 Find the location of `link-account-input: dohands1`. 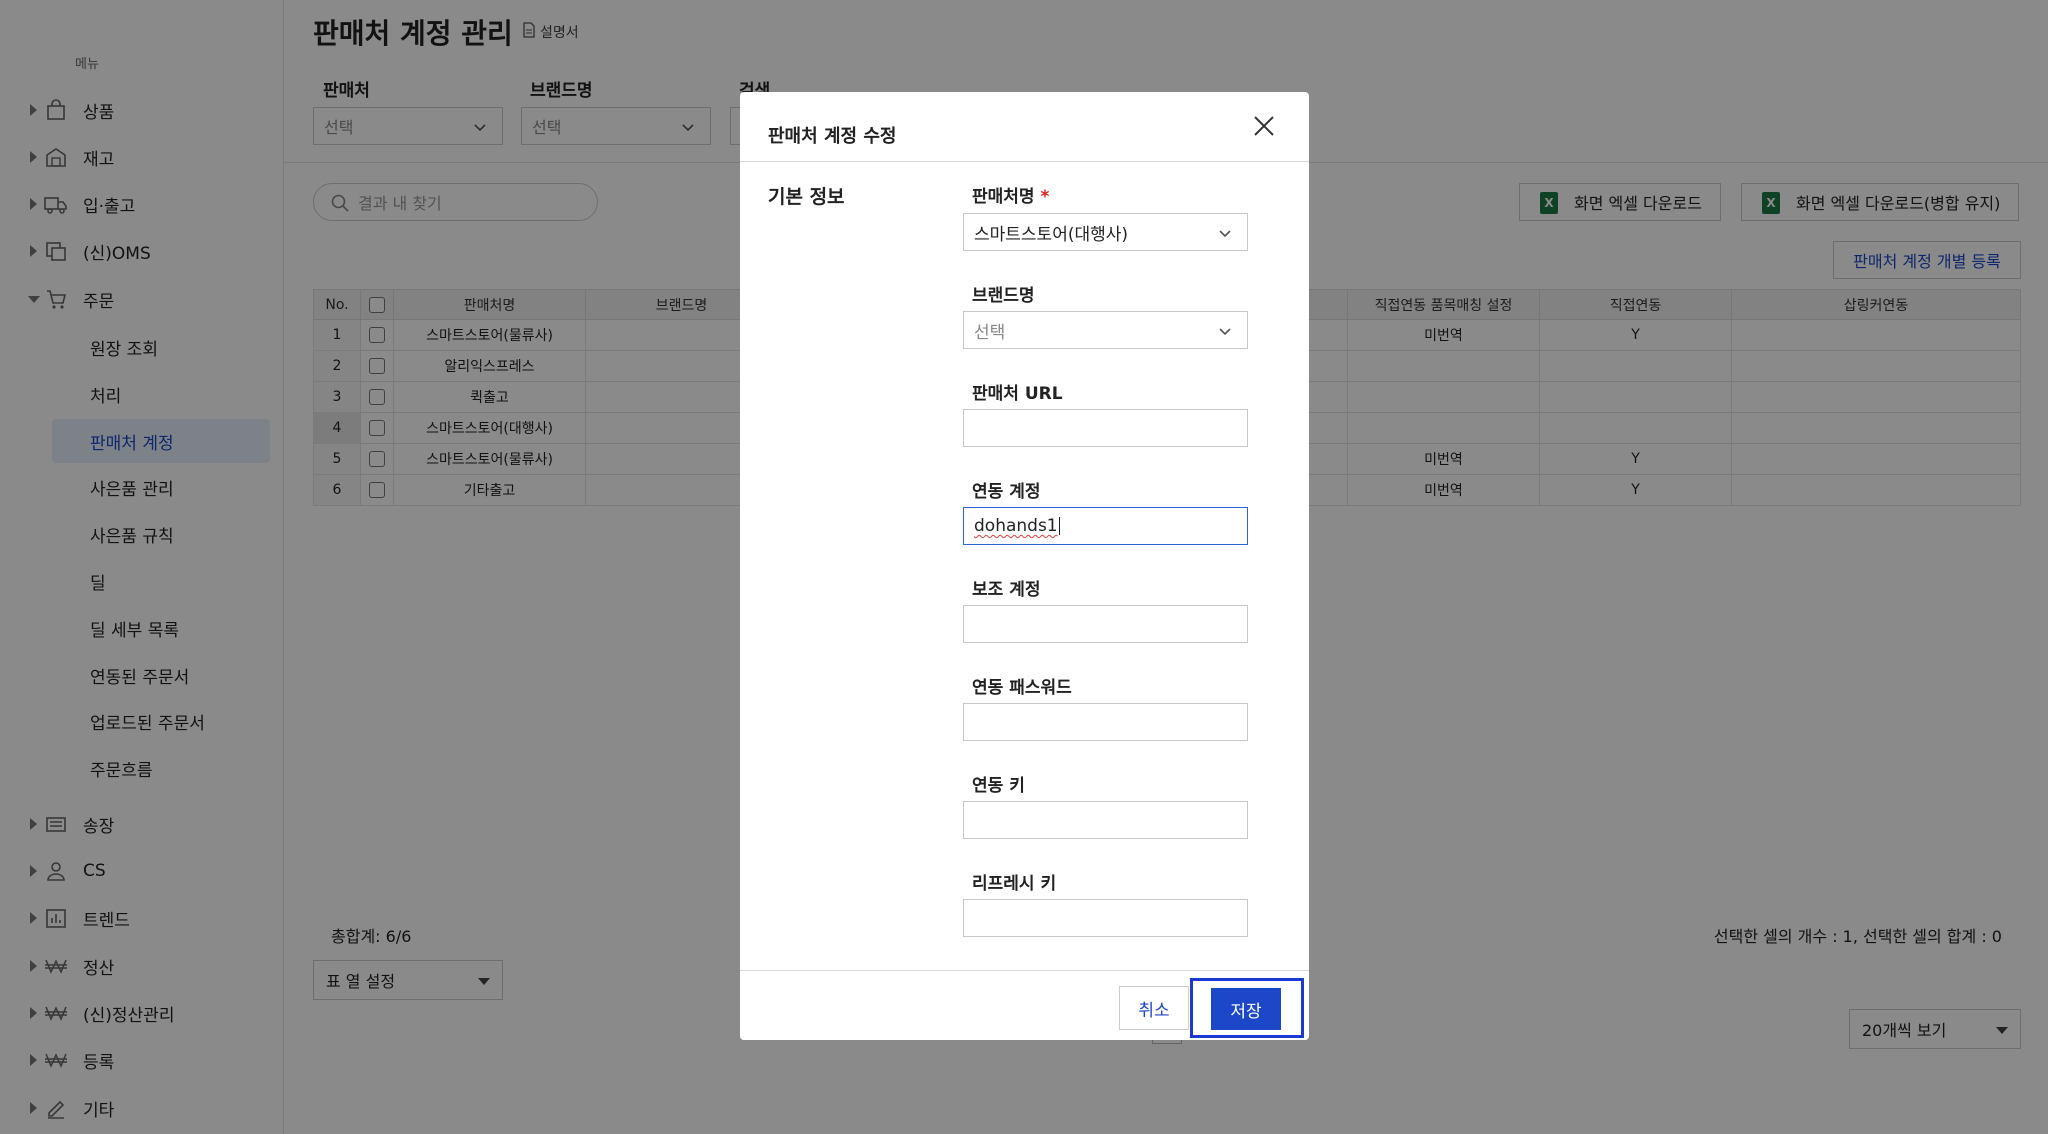

link-account-input: dohands1 is located at coordinates (1105, 526).